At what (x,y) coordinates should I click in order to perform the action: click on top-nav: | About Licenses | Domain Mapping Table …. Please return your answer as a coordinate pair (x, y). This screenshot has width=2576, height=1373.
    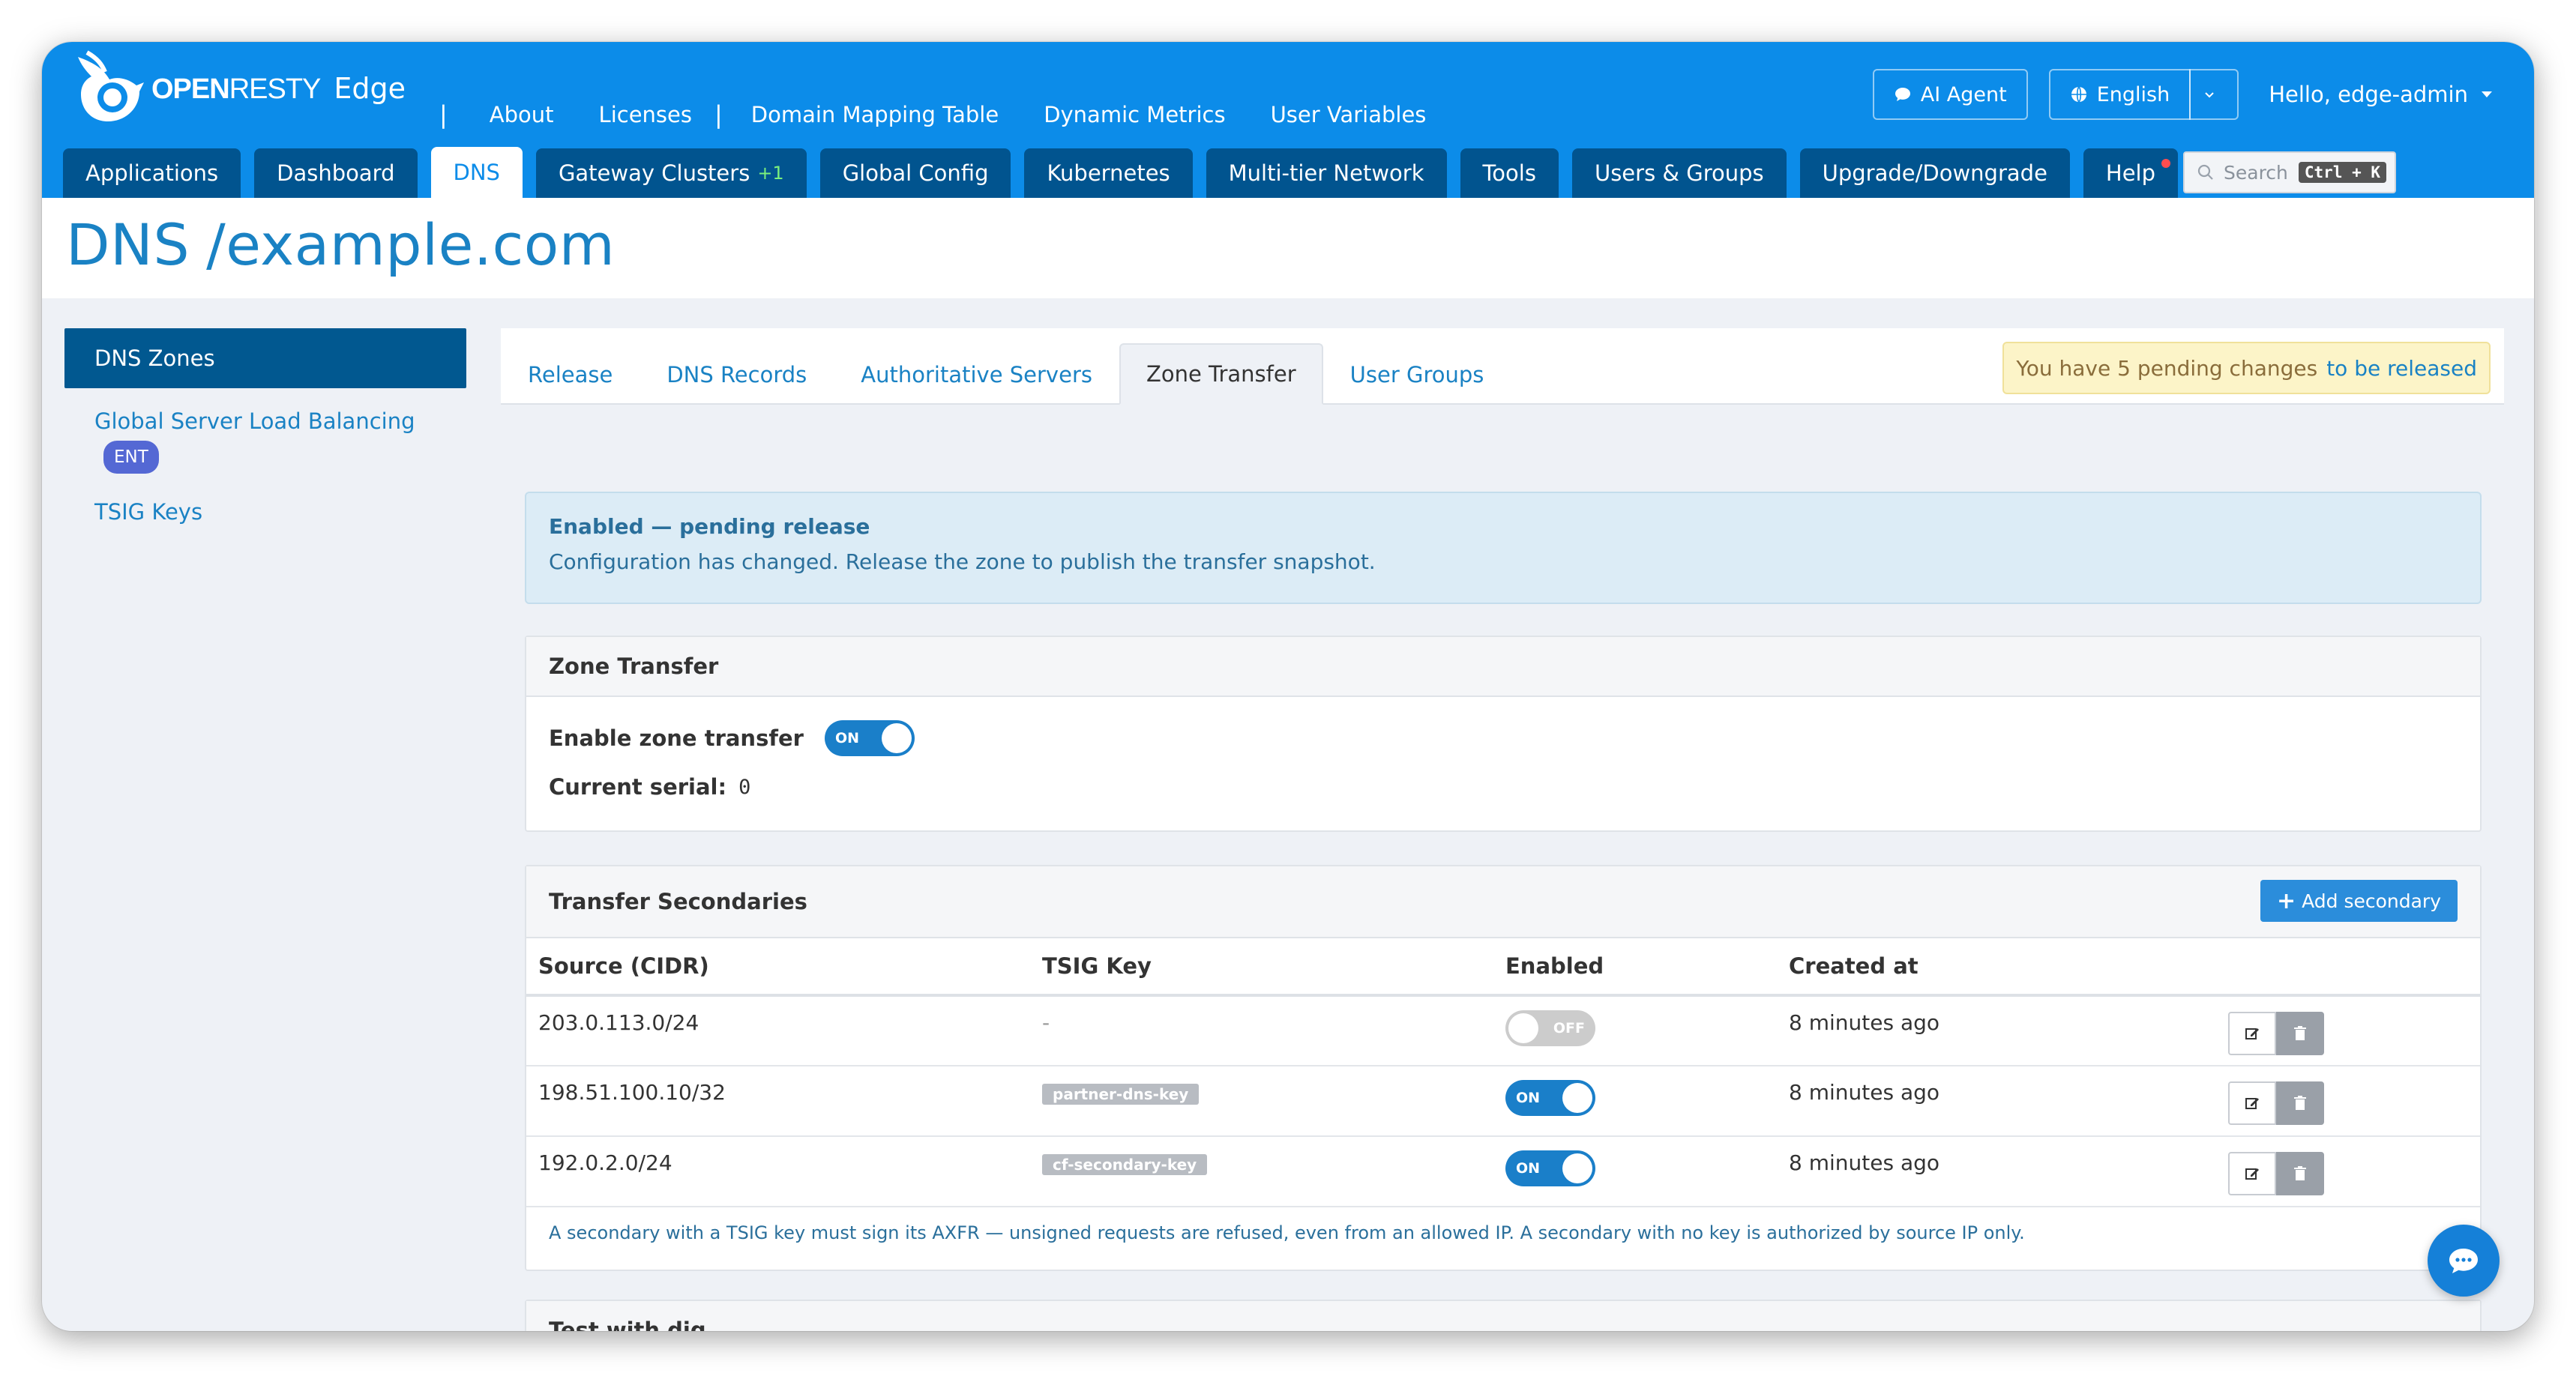
    Looking at the image, I should click on (910, 114).